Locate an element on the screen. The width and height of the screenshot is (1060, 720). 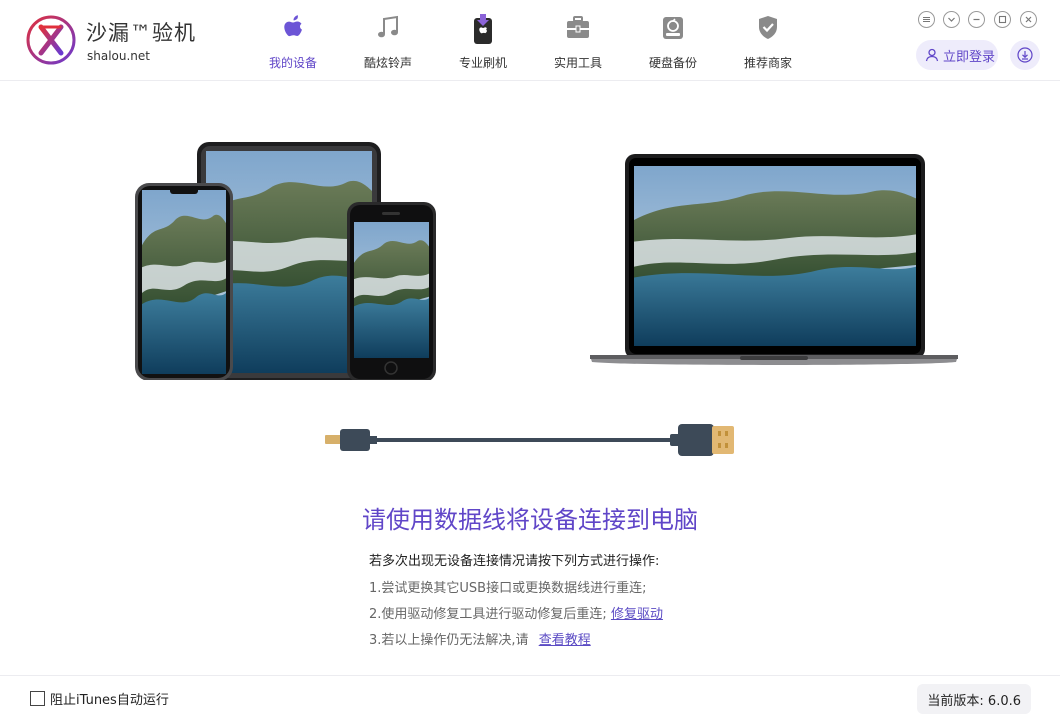
block-itunes-checkbox: 阻止iTunes自动运行 is located at coordinates (99, 698).